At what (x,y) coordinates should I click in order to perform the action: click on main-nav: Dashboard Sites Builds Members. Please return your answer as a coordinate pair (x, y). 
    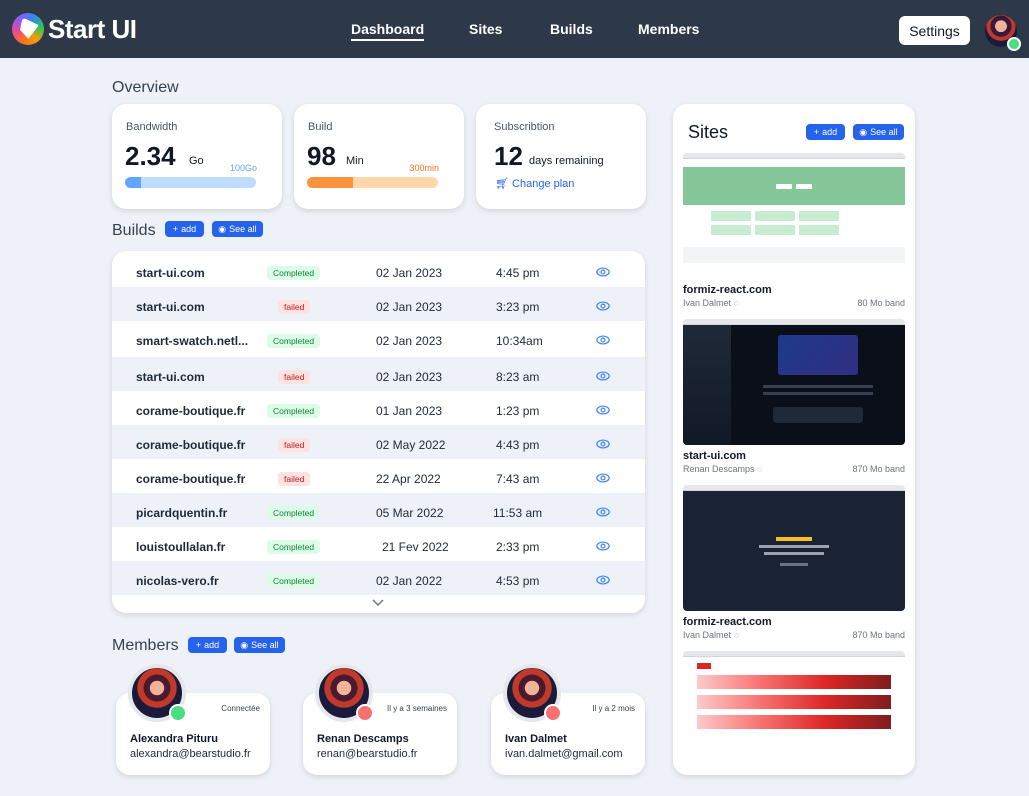
    Looking at the image, I should click on (514, 29).